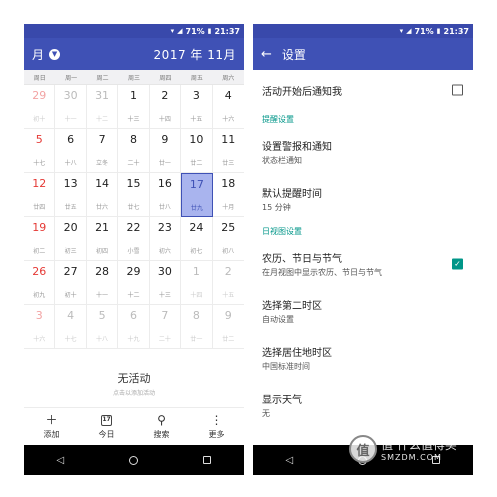 The image size is (497, 497). Describe the element at coordinates (40, 195) in the screenshot. I see `day-cell: 12 廿四` at that location.